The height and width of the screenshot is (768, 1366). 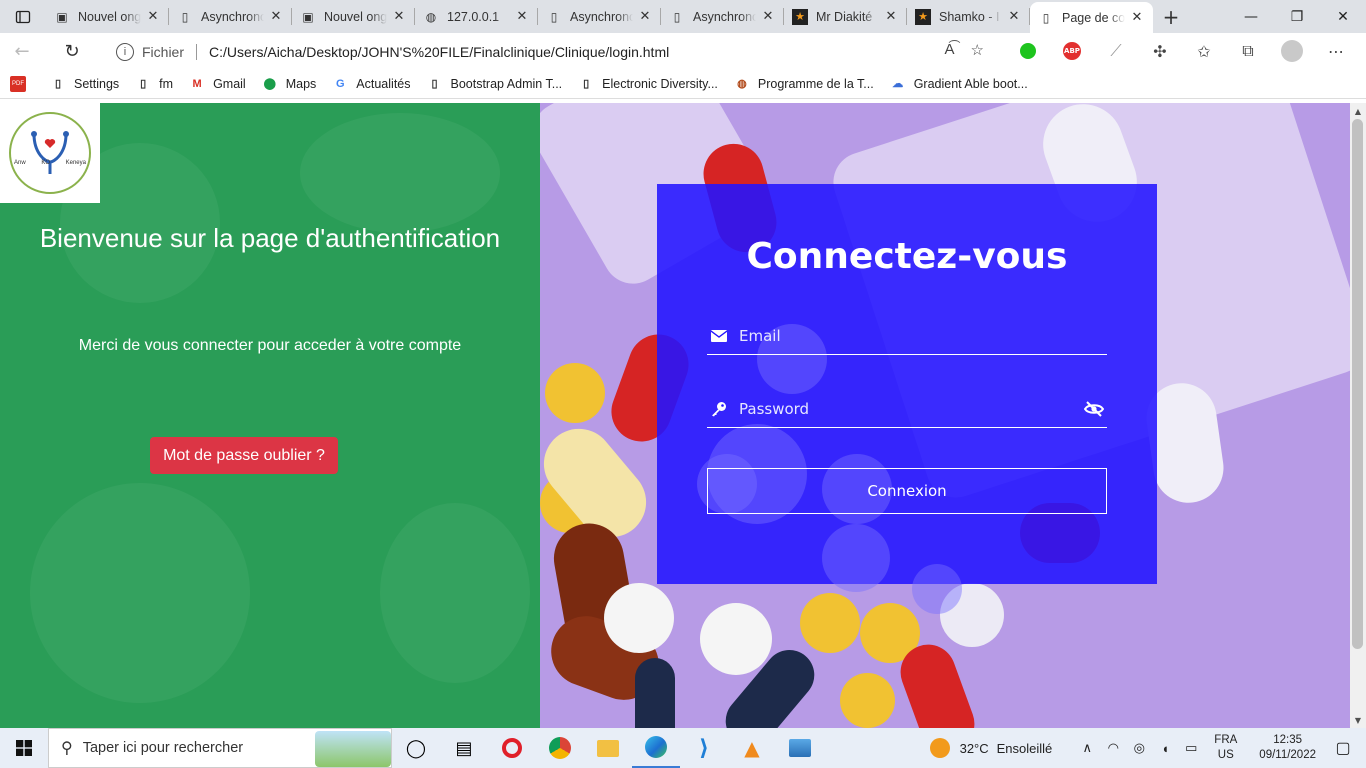 What do you see at coordinates (800, 748) in the screenshot?
I see `photos-button` at bounding box center [800, 748].